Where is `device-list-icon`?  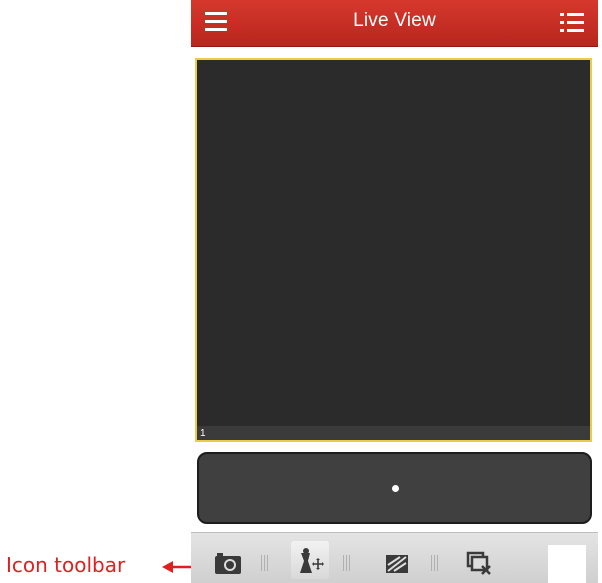 device-list-icon is located at coordinates (572, 23).